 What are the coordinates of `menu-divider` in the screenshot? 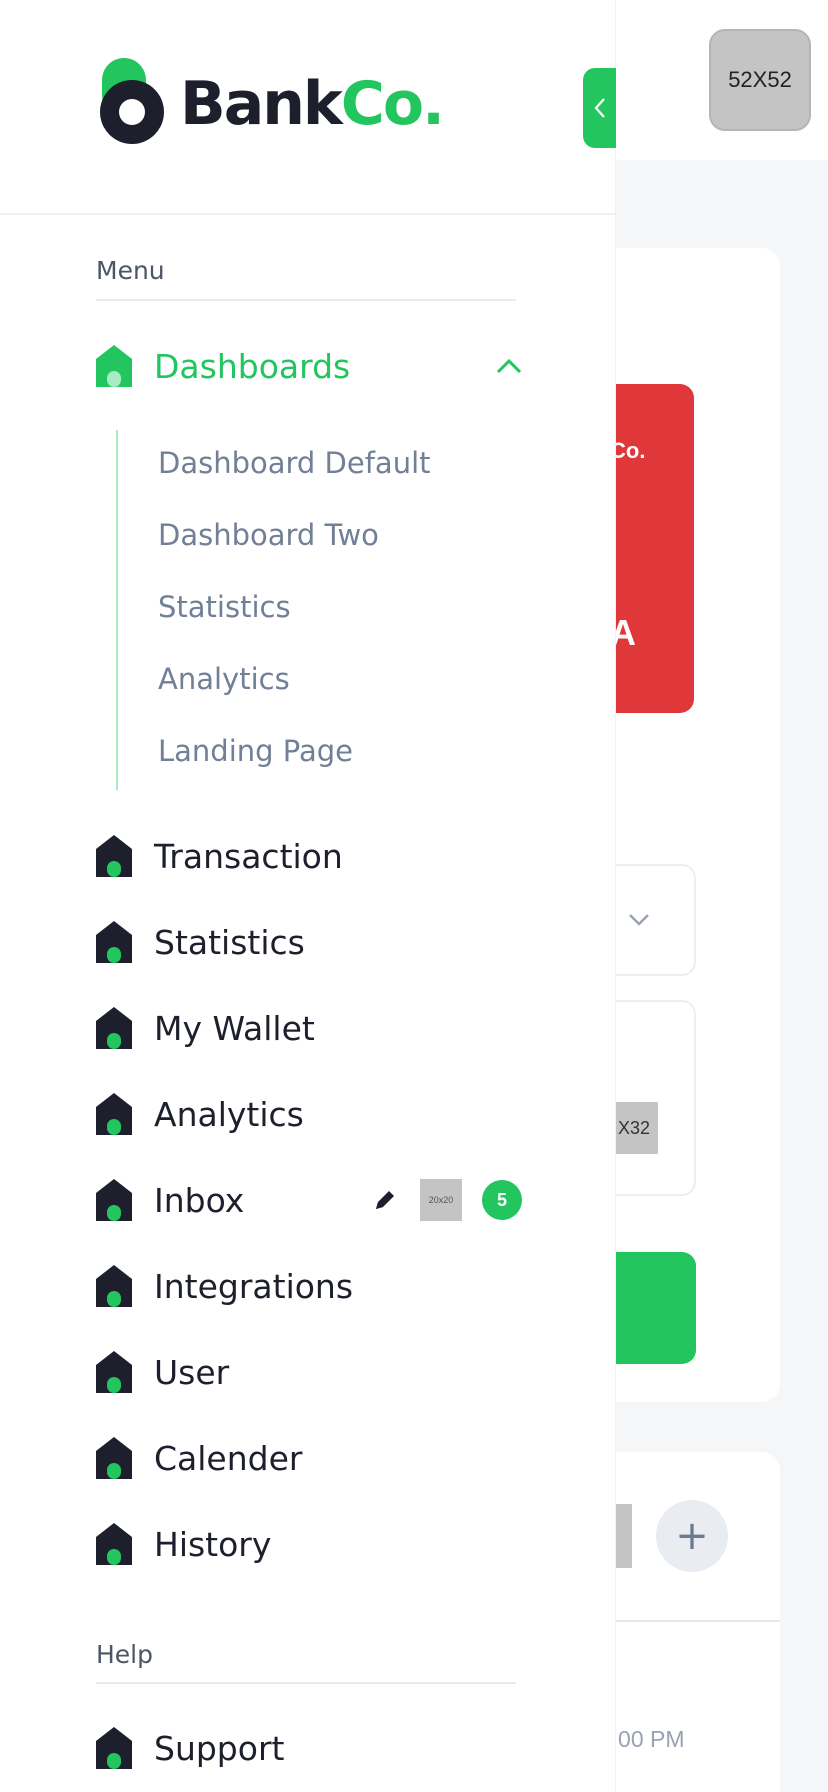 It's located at (306, 300).